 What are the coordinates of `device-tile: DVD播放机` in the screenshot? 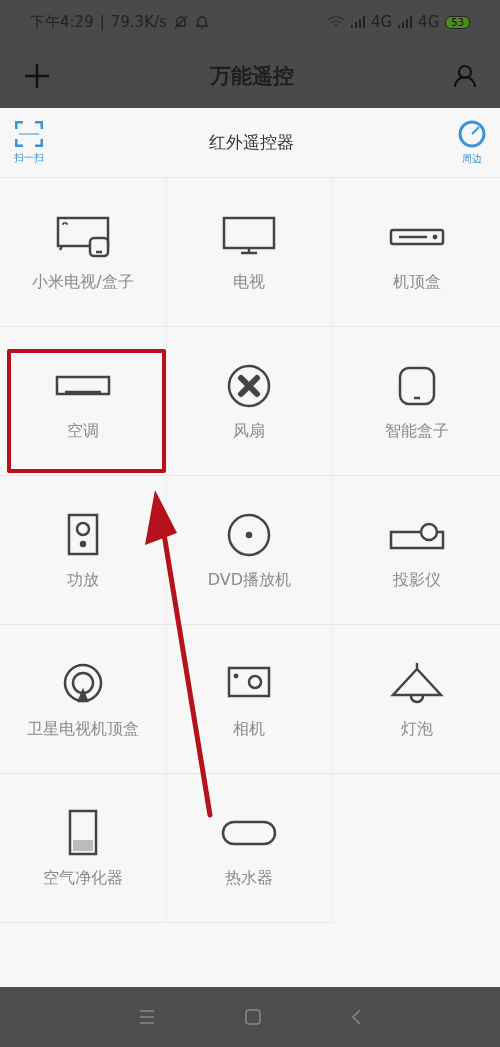 It's located at (250, 550).